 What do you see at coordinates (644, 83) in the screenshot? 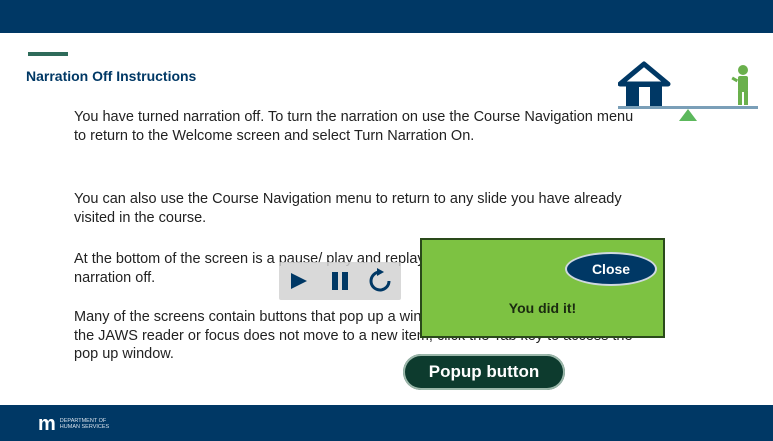
I see `house-icon` at bounding box center [644, 83].